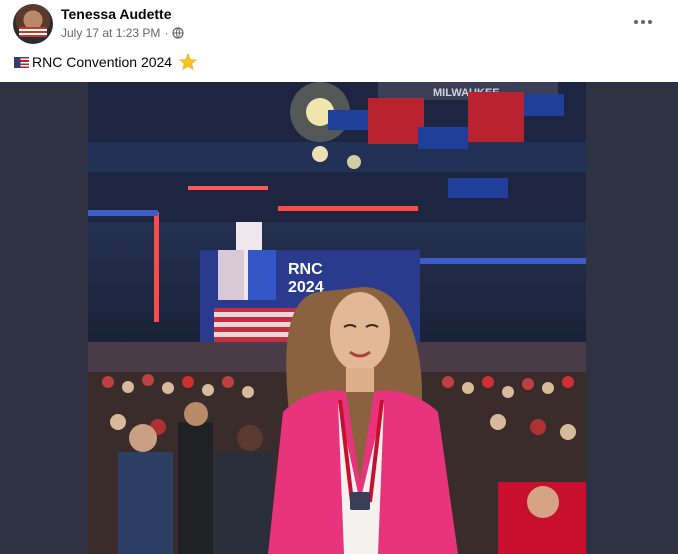  I want to click on post-meta: July 17 at 1:23 PM ·, so click(122, 33).